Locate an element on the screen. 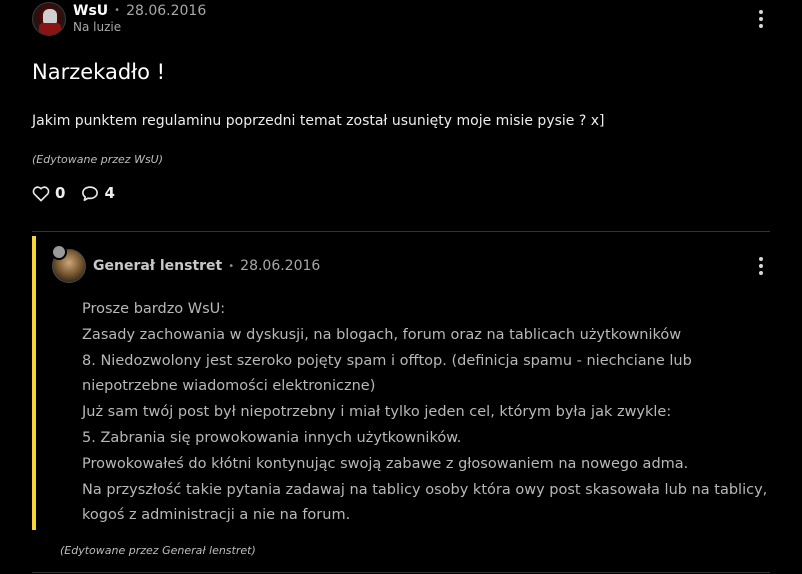 This screenshot has height=574, width=802. reply-avatar is located at coordinates (68, 263).